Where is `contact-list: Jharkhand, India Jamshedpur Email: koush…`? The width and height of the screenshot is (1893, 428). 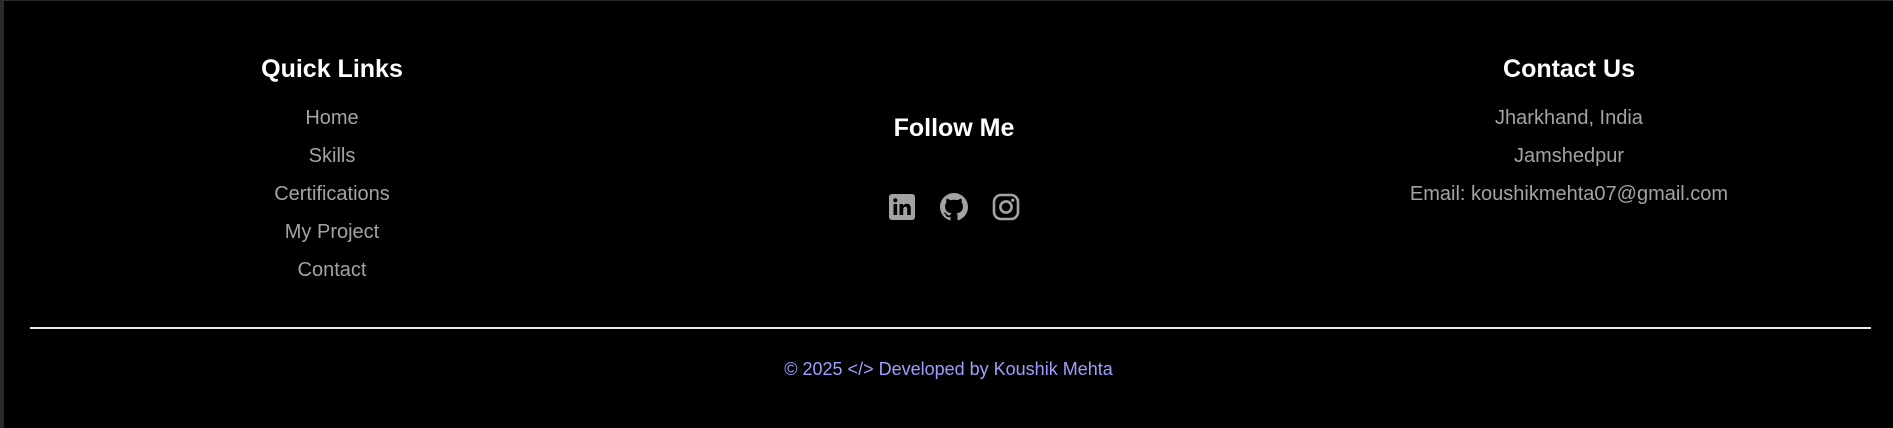
contact-list: Jharkhand, India Jamshedpur Email: koush… is located at coordinates (1569, 161).